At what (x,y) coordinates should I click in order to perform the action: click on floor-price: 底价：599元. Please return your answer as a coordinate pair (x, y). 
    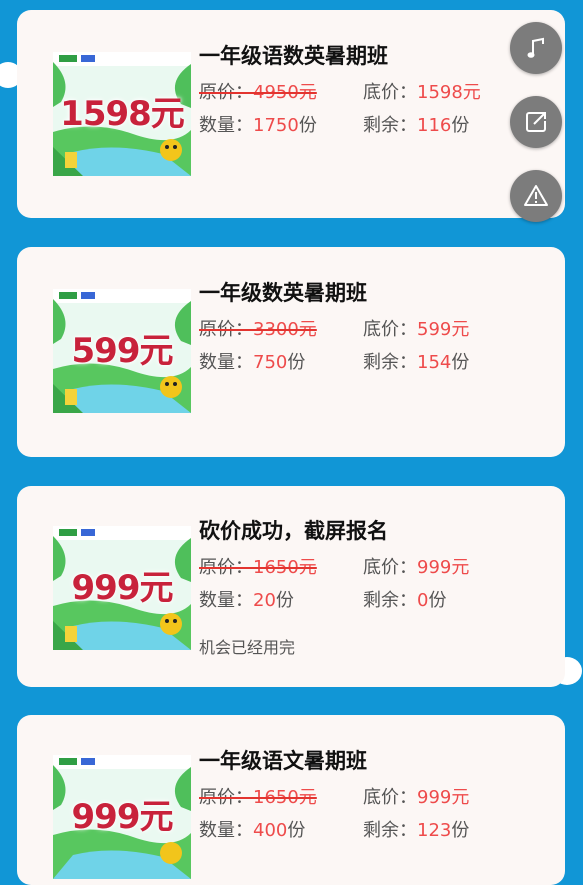
    Looking at the image, I should click on (416, 328).